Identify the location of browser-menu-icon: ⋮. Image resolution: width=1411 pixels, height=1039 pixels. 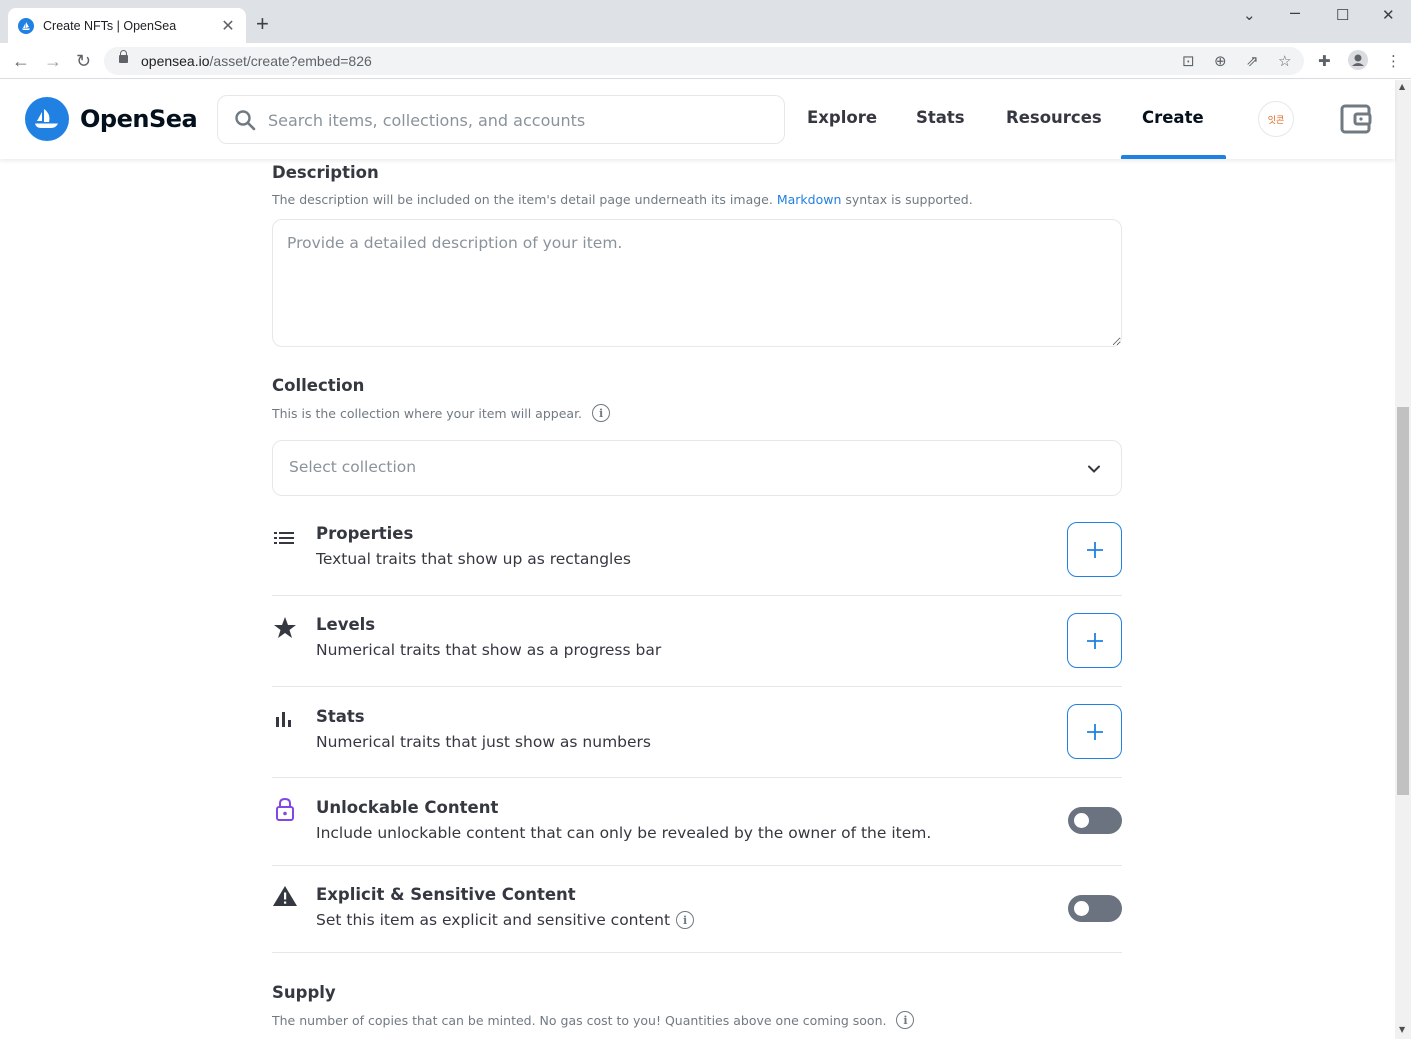
(1393, 61).